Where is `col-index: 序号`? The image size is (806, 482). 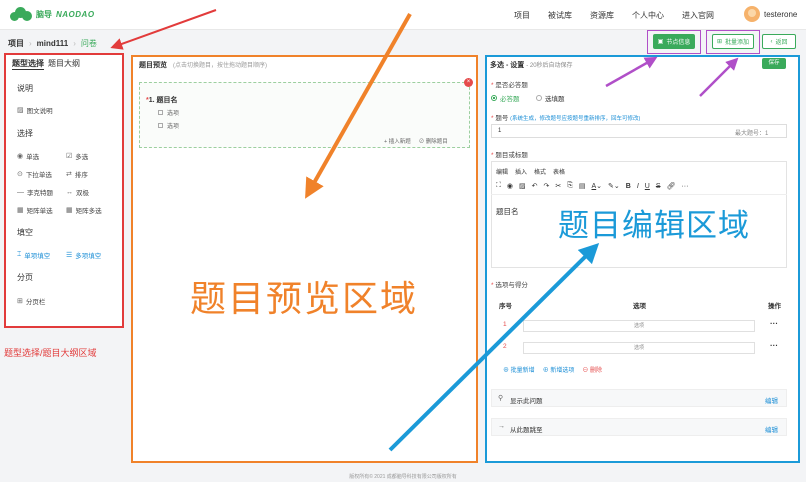 col-index: 序号 is located at coordinates (505, 306).